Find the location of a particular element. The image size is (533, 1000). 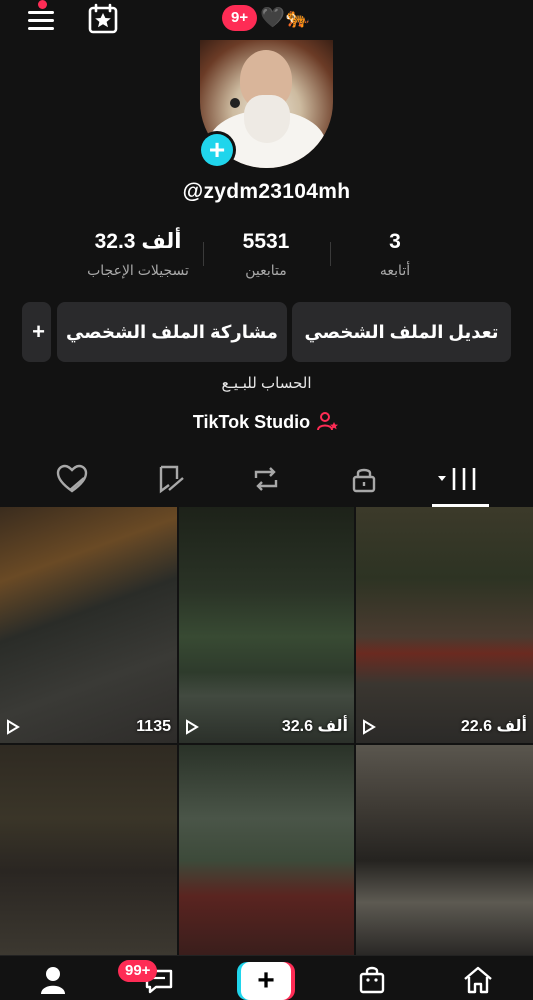

tab-private is located at coordinates (364, 479).